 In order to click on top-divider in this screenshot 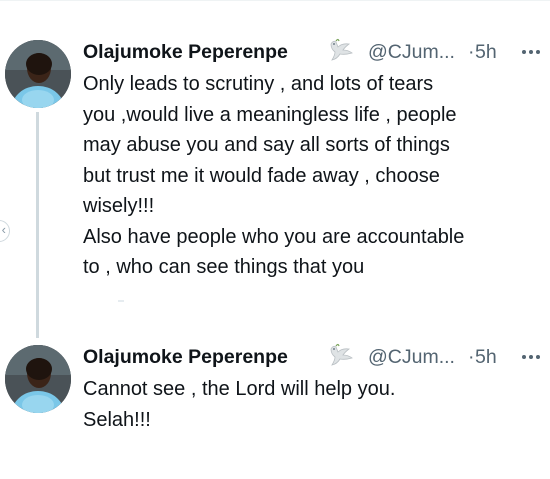, I will do `click(275, 0)`.